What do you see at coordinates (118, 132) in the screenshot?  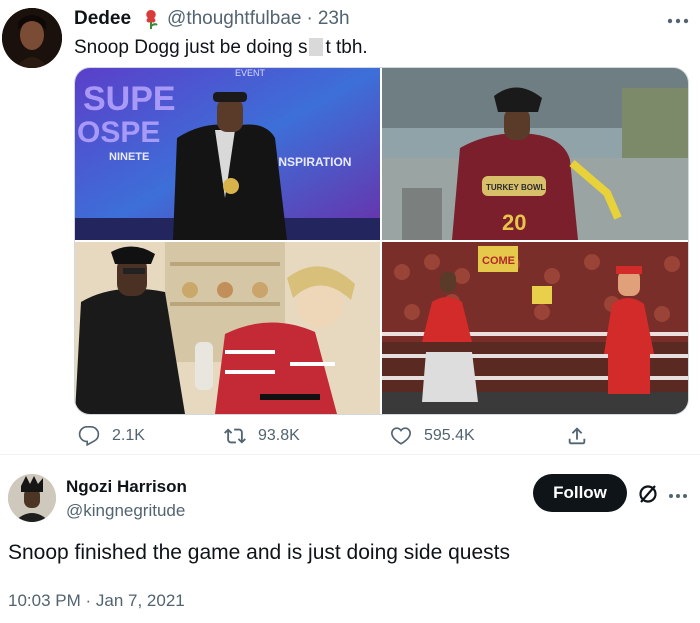 I see `sign-ospe: OSPE` at bounding box center [118, 132].